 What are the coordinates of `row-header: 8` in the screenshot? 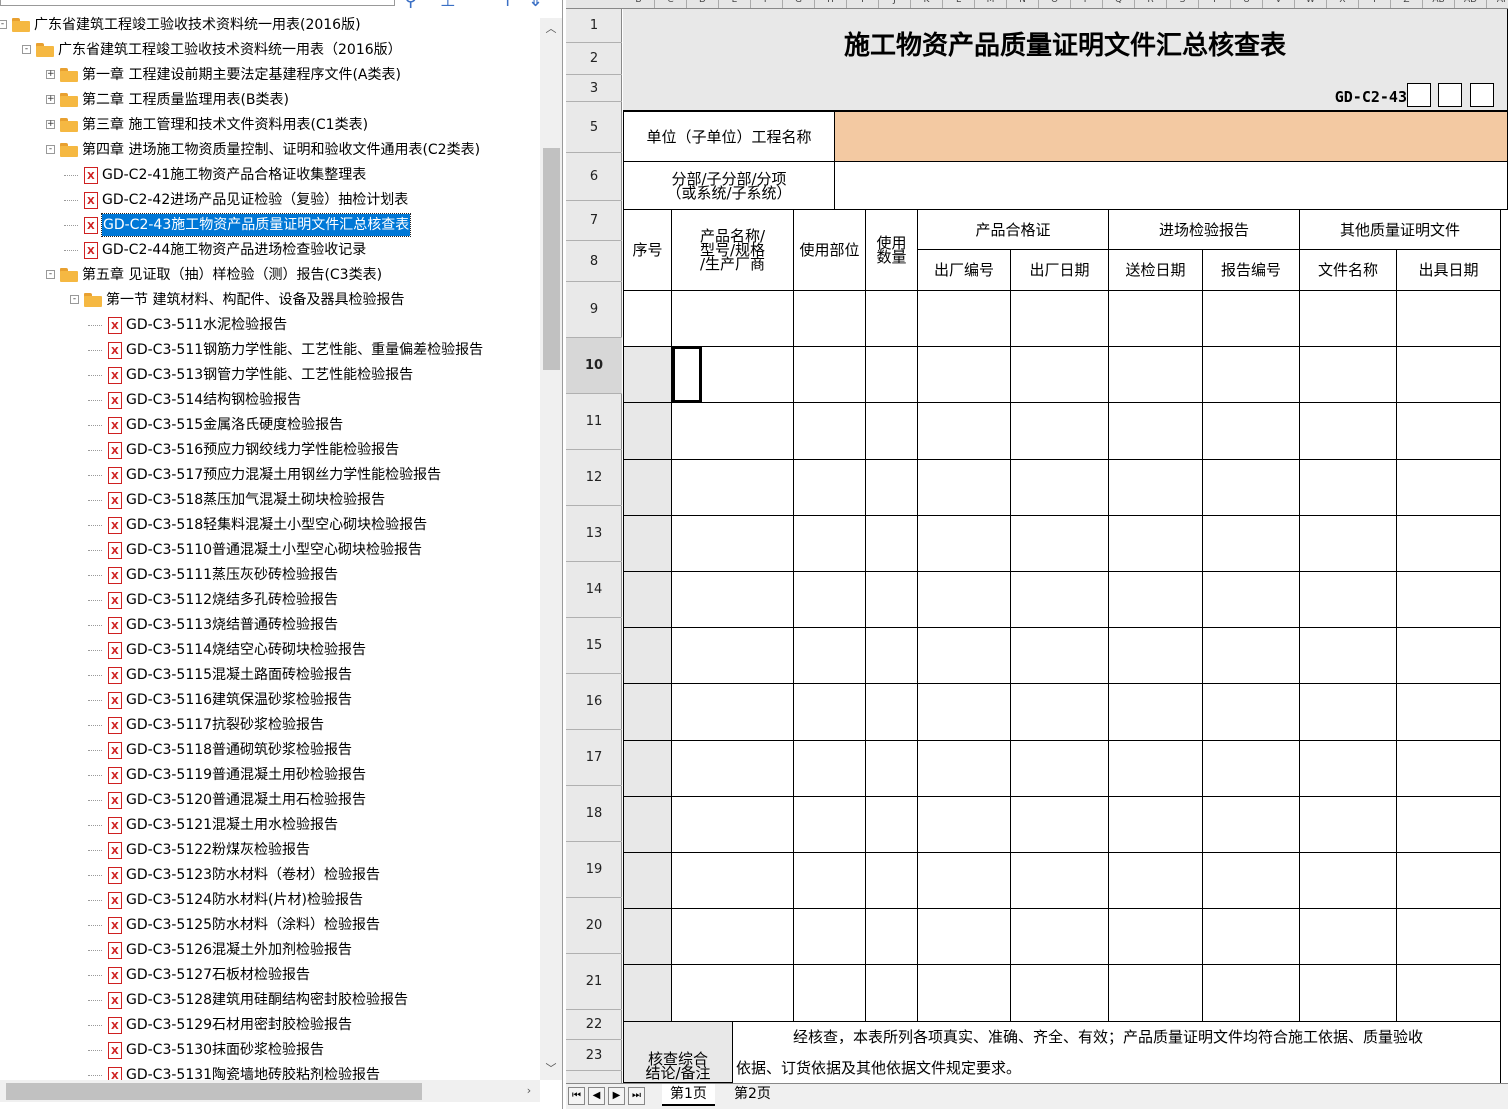 It's located at (594, 261).